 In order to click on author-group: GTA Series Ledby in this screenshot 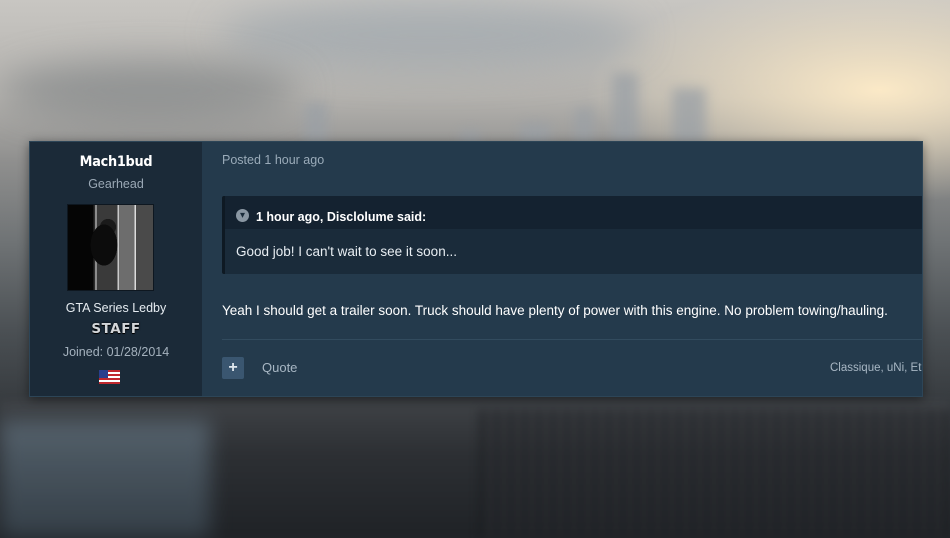, I will do `click(116, 308)`.